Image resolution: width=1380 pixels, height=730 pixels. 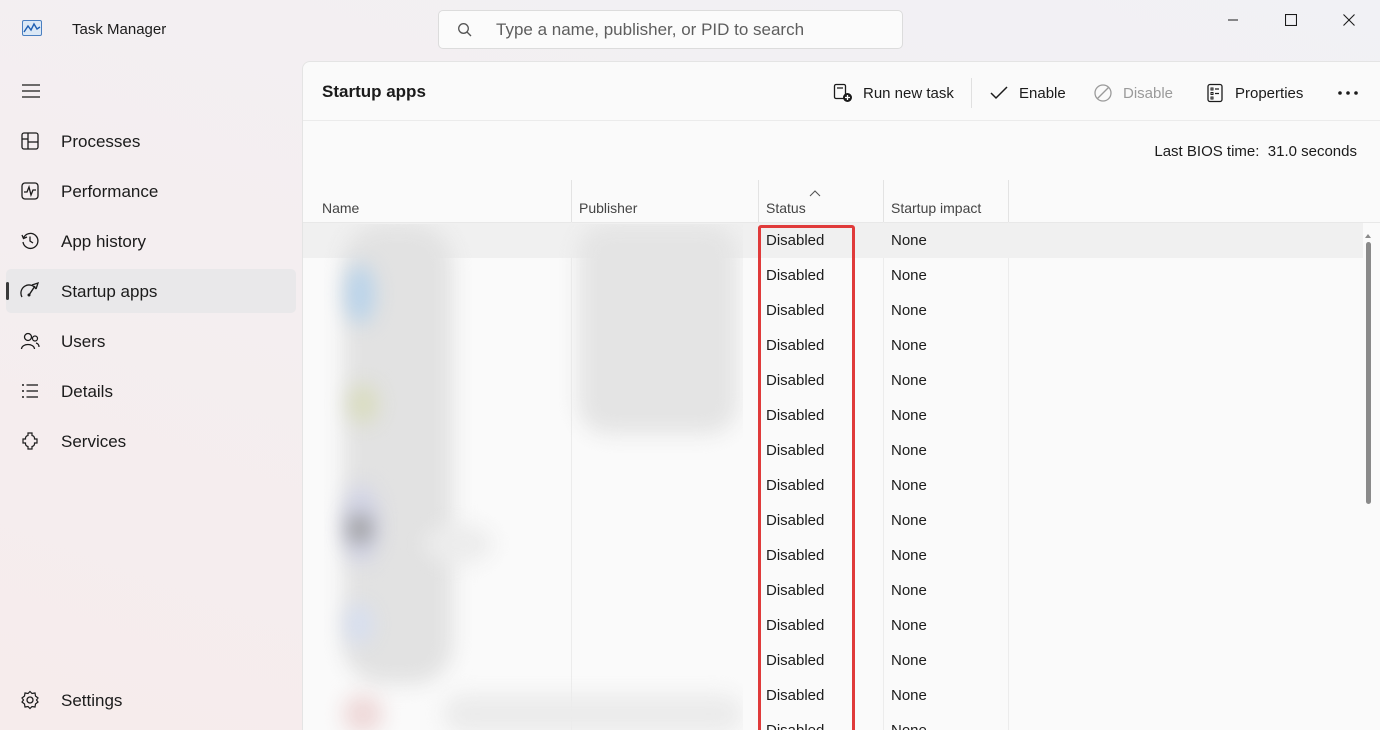 I want to click on enable-label: Enable, so click(x=1042, y=93).